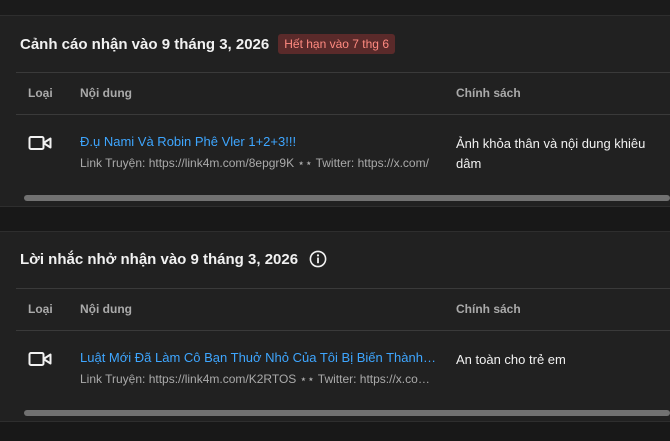  Describe the element at coordinates (335, 8) in the screenshot. I see `top-divider` at that location.